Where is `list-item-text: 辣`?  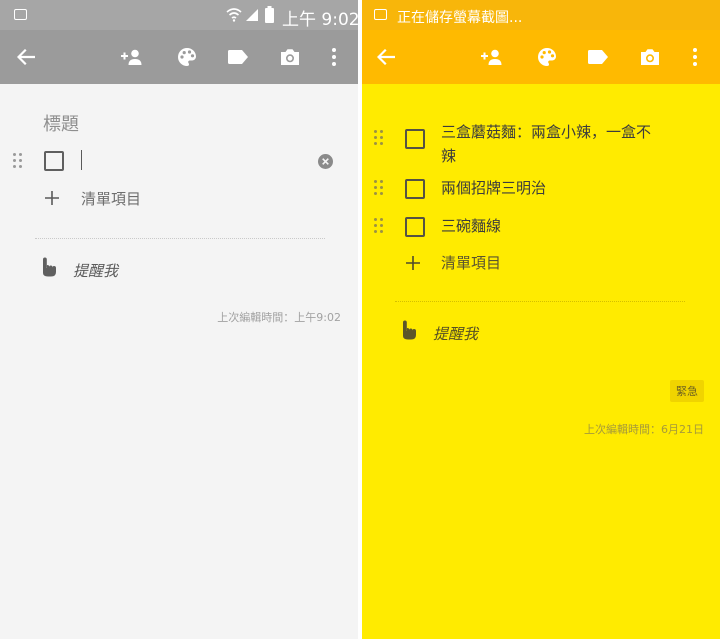 list-item-text: 辣 is located at coordinates (448, 156).